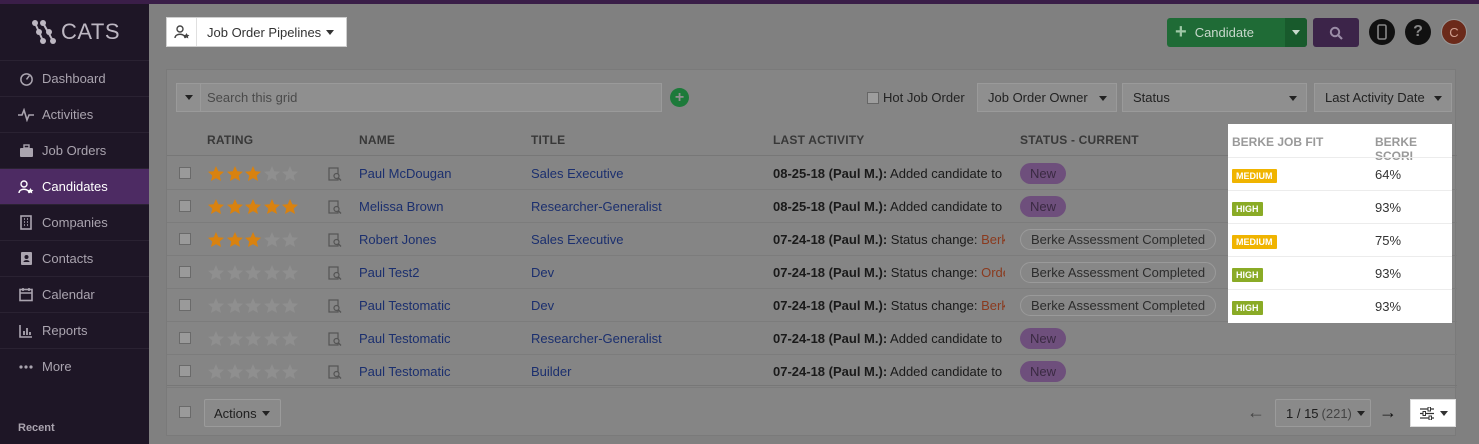 The width and height of the screenshot is (1479, 444). What do you see at coordinates (389, 272) in the screenshot?
I see `candidate-name-link: Paul Test2` at bounding box center [389, 272].